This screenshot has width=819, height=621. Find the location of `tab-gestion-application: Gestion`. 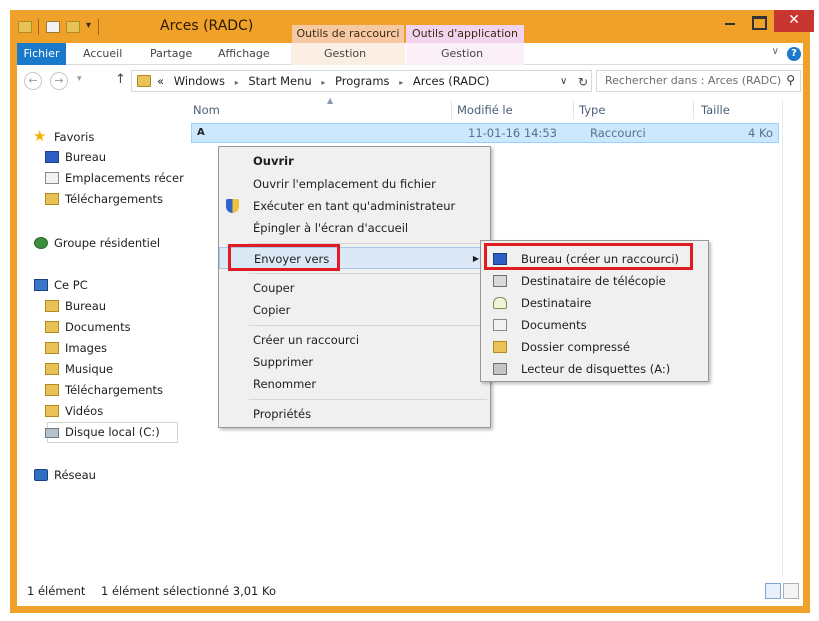

tab-gestion-application: Gestion is located at coordinates (462, 54).